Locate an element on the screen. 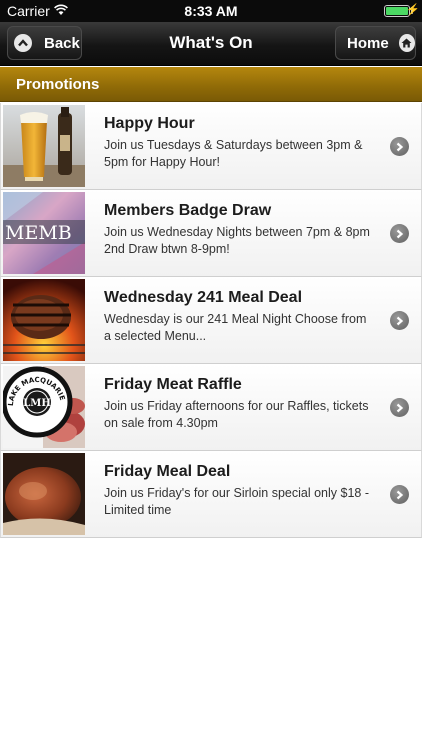 Image resolution: width=422 pixels, height=750 pixels. item-title: Wednesday 241 Meal Deal is located at coordinates (203, 297).